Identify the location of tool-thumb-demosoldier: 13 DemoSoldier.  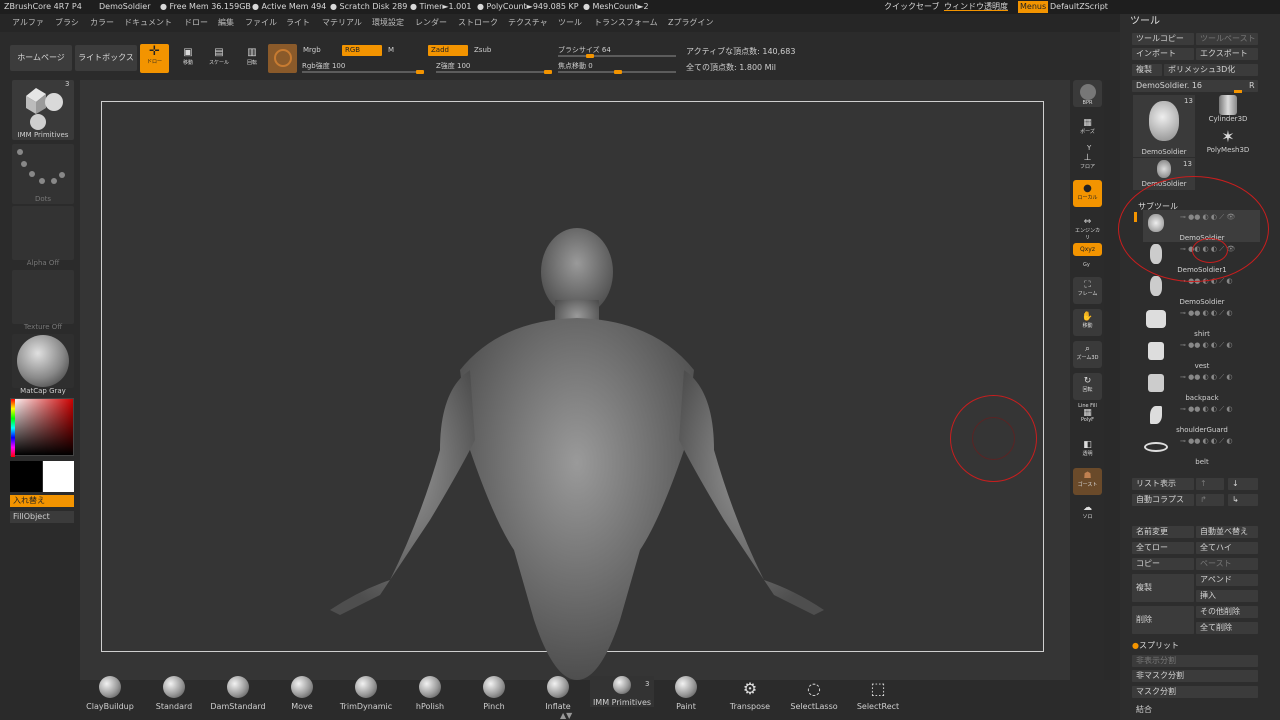
(1164, 126).